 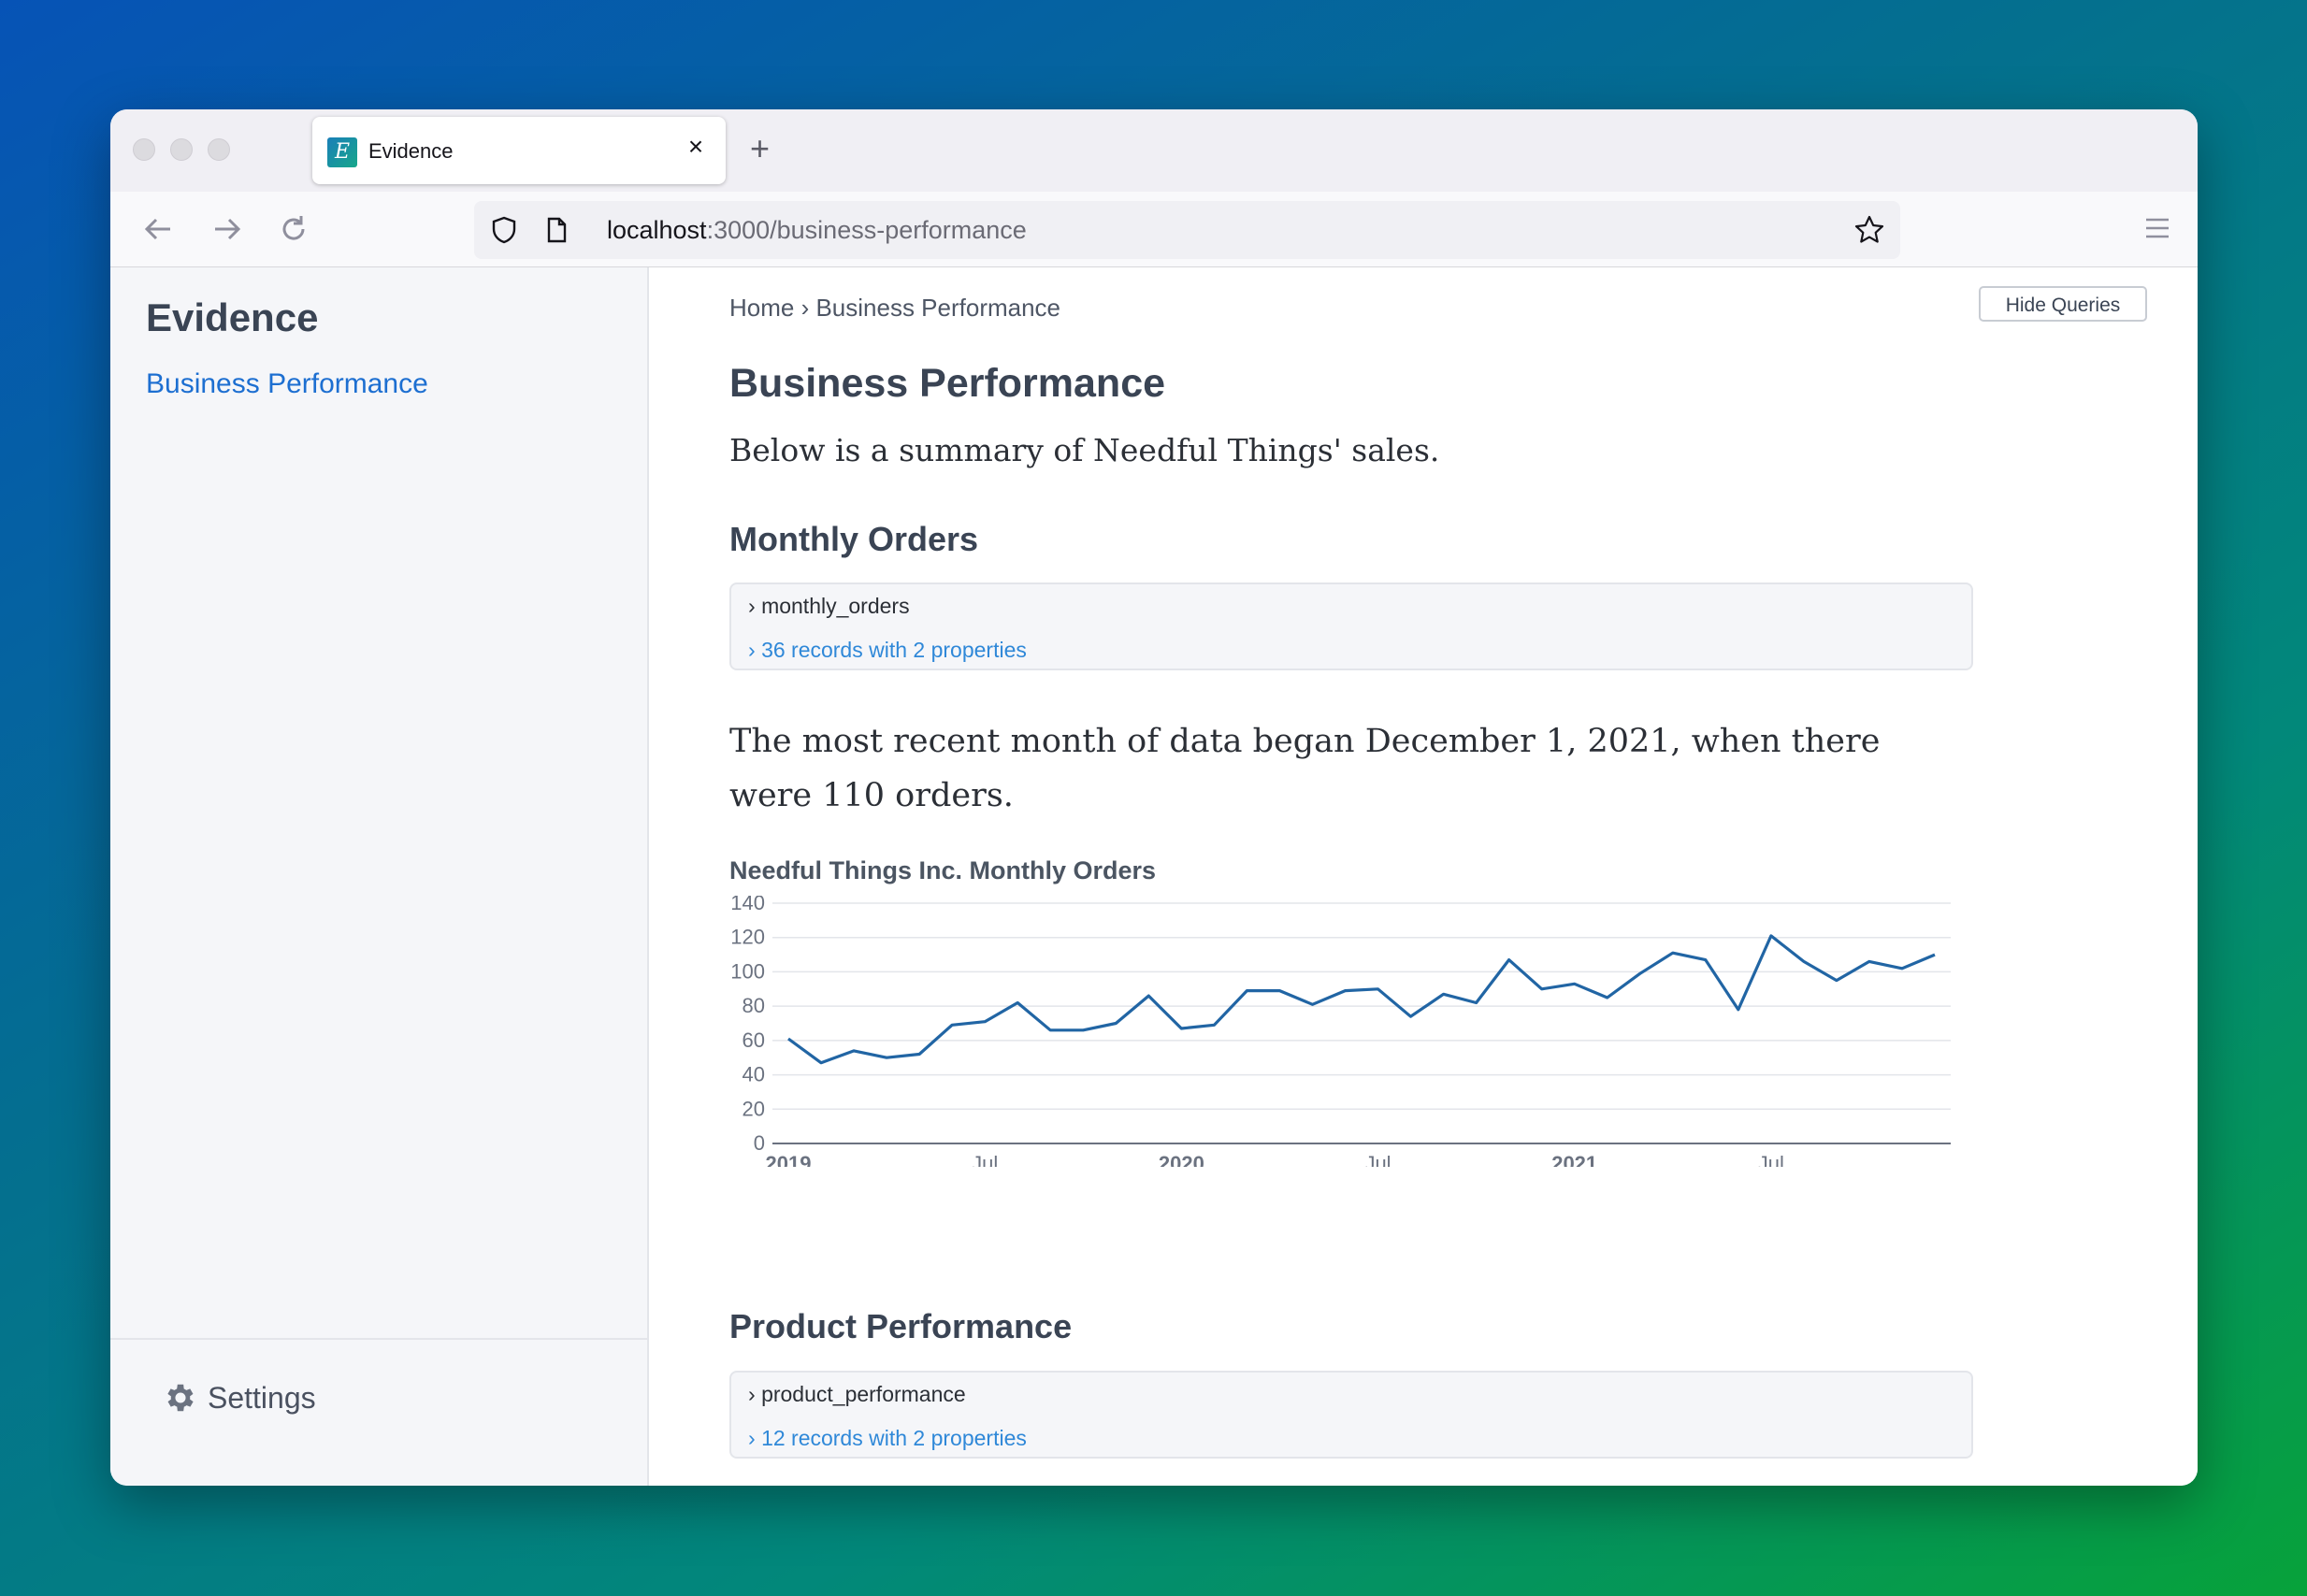 I want to click on navigation-bar: localhost:3000/business-performance, so click(x=1154, y=229).